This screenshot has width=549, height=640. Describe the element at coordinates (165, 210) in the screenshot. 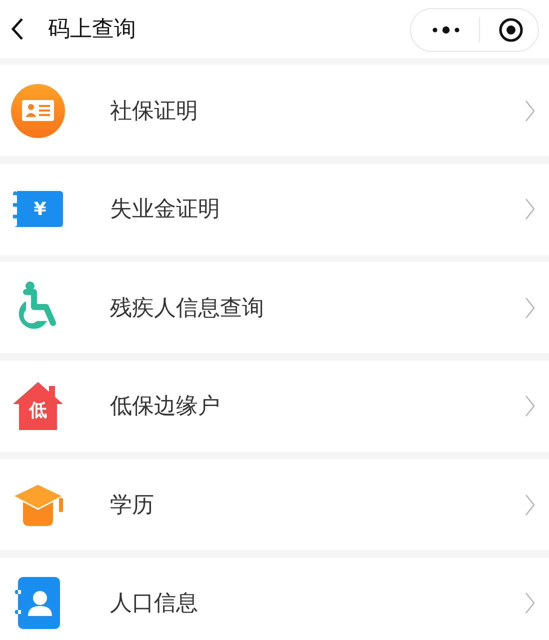

I see `item-label: 失业金证明` at that location.